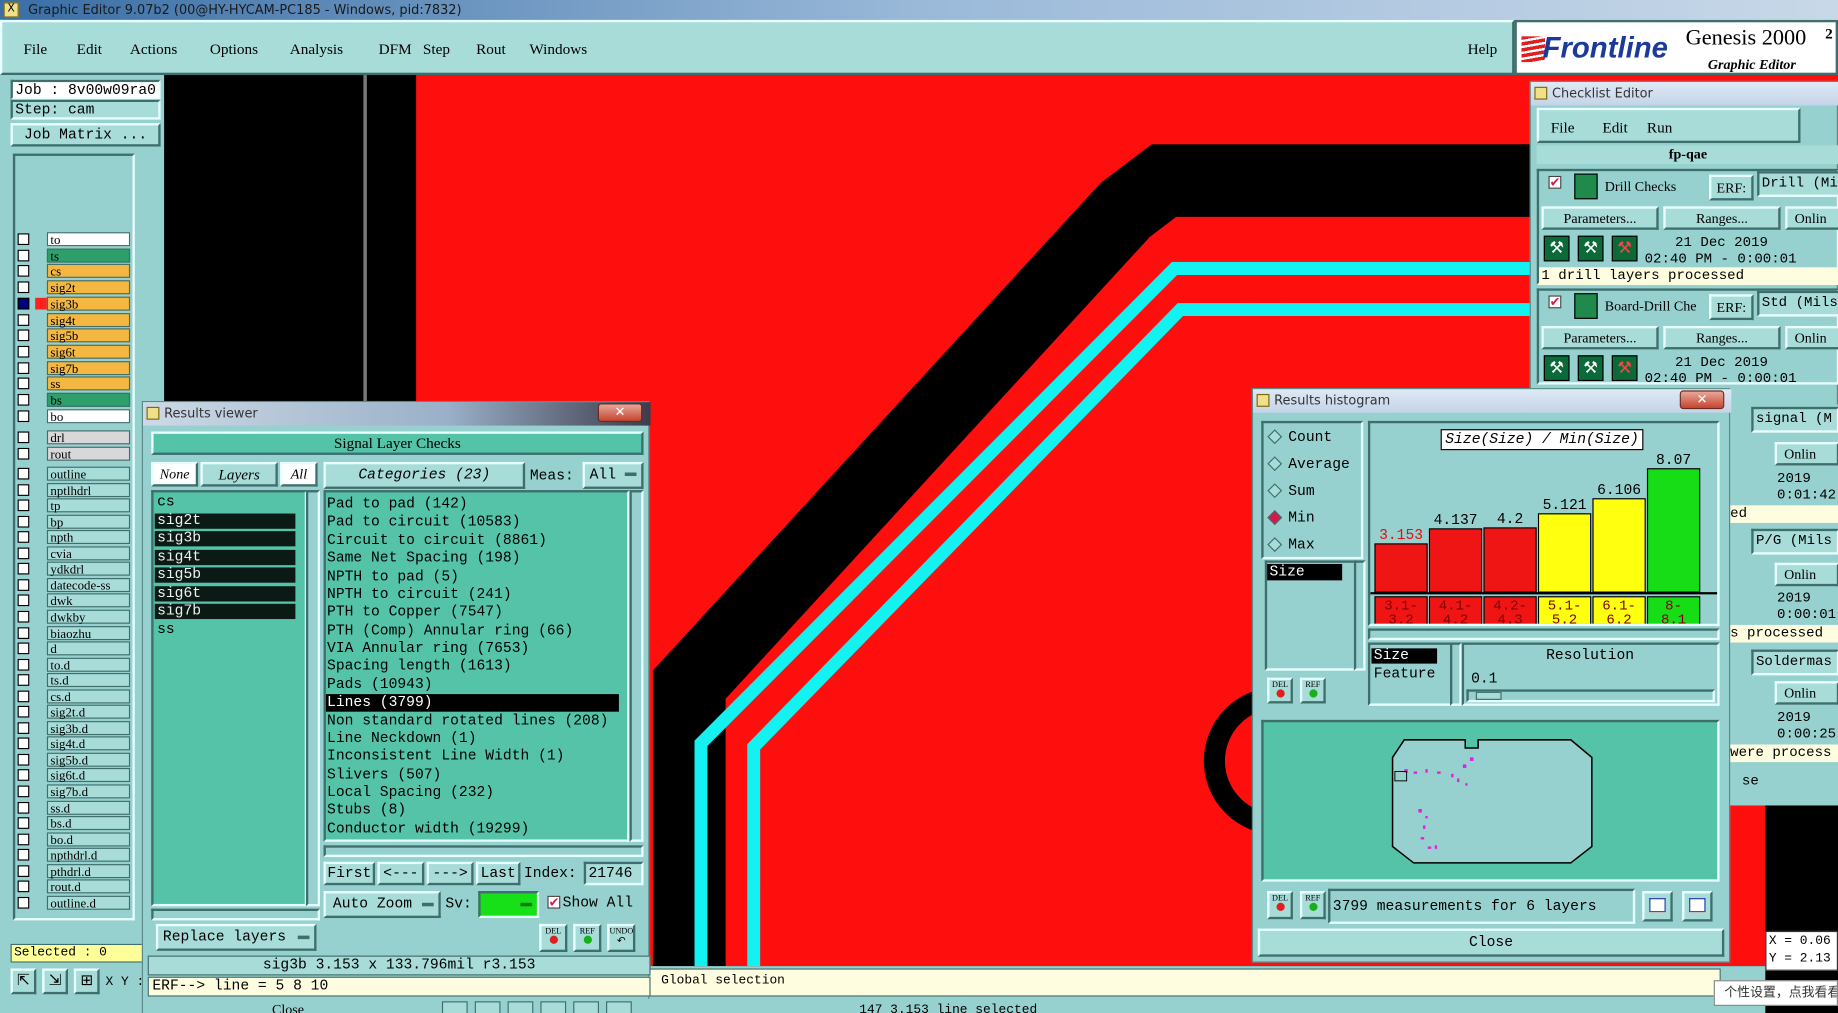 The width and height of the screenshot is (1838, 1013). What do you see at coordinates (72, 255) in the screenshot?
I see `layer-row: ts` at bounding box center [72, 255].